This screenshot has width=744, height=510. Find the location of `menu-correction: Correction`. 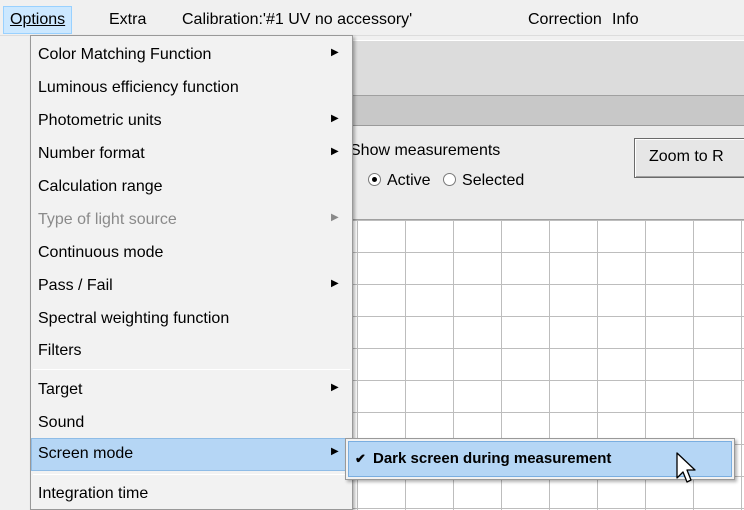

menu-correction: Correction is located at coordinates (565, 20).